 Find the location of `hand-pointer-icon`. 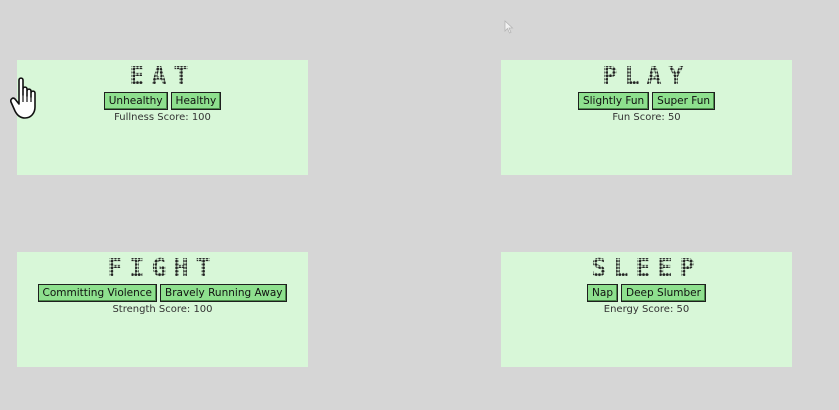

hand-pointer-icon is located at coordinates (23, 98).